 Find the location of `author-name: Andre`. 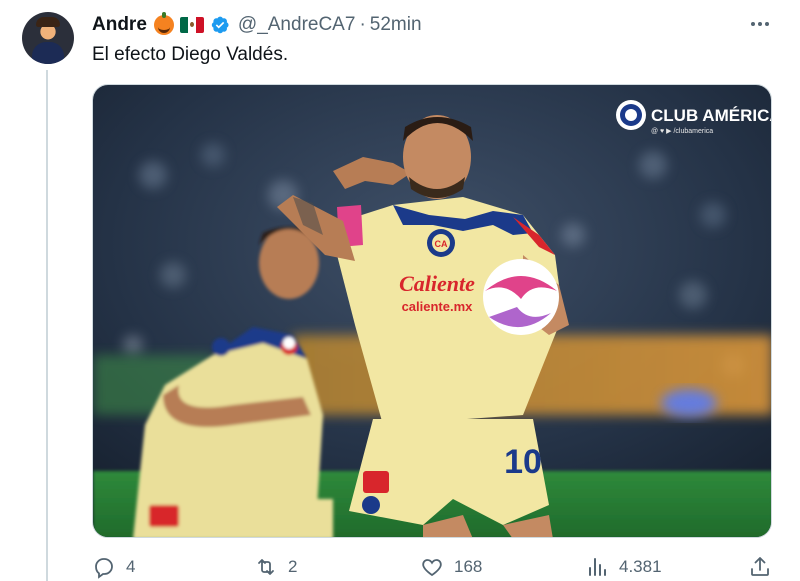

author-name: Andre is located at coordinates (119, 25).